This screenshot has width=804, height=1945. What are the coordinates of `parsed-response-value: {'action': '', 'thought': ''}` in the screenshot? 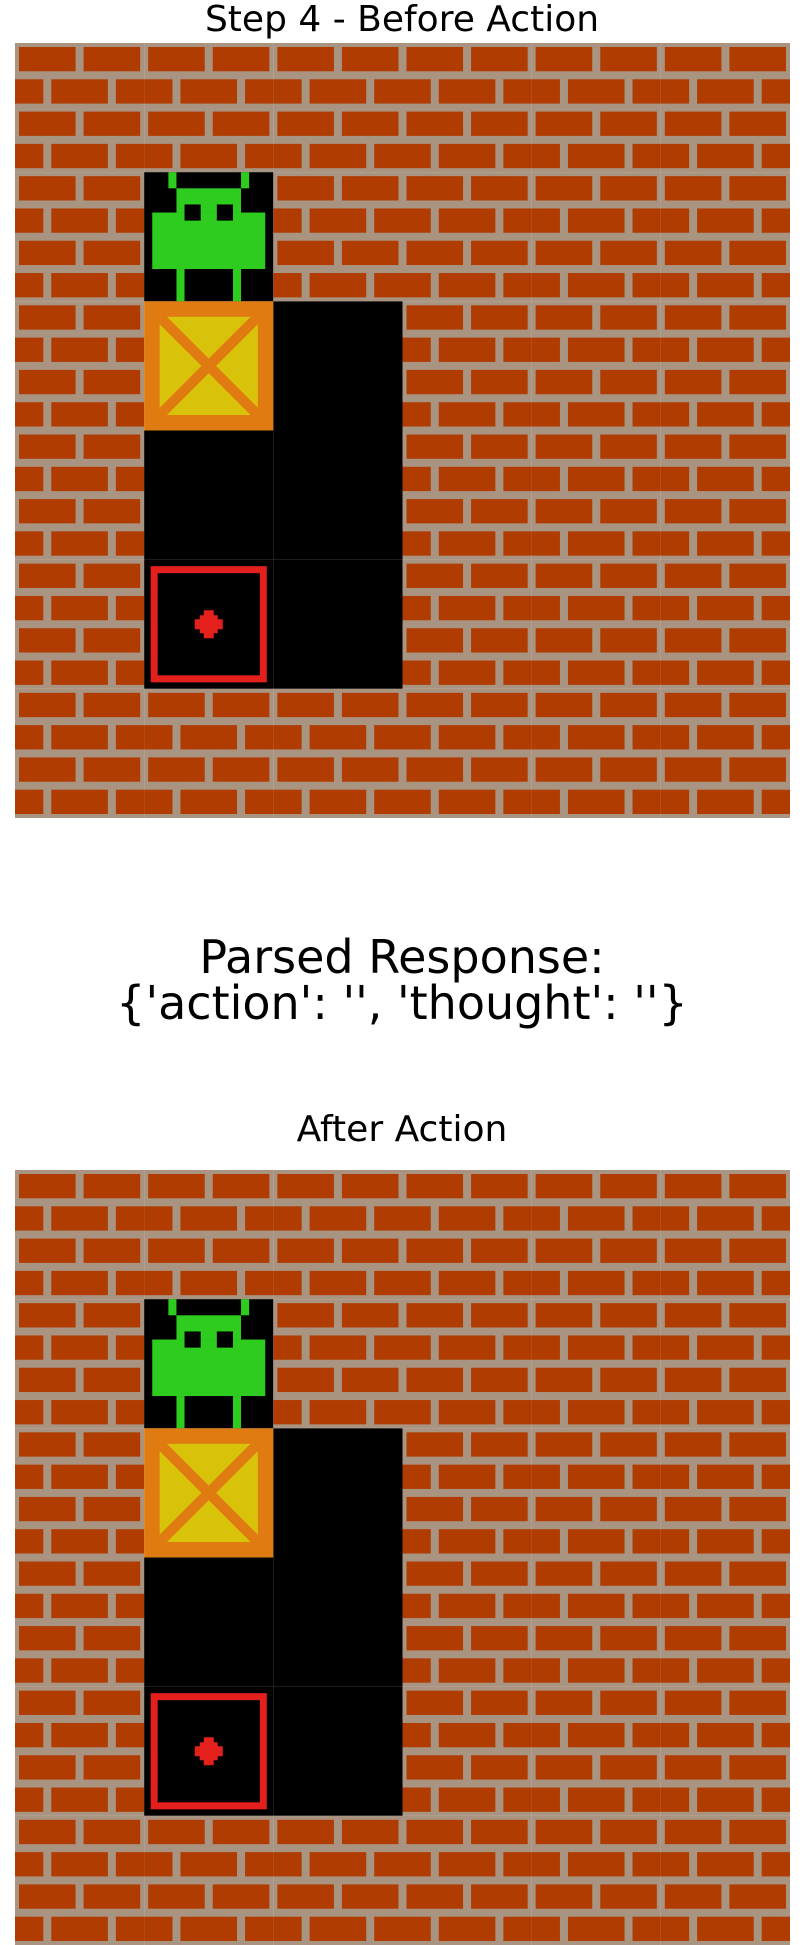 It's located at (402, 1003).